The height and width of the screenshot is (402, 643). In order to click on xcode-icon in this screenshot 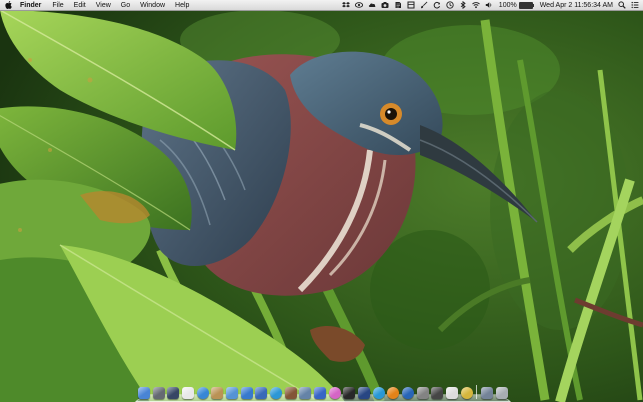, I will do `click(261, 393)`.